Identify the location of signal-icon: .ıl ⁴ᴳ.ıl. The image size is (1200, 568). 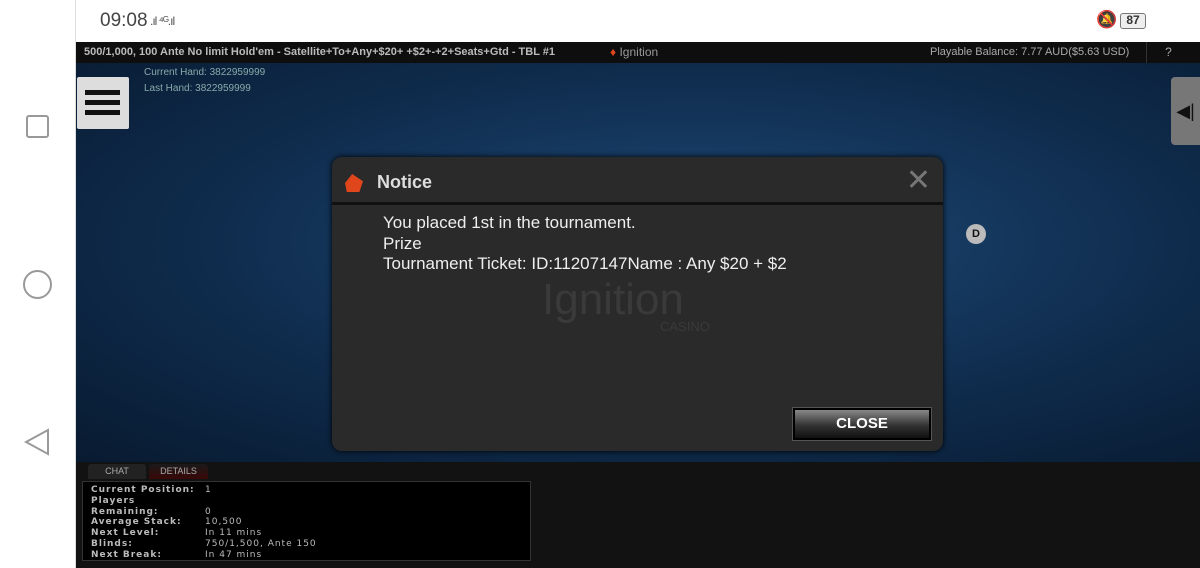
(162, 21).